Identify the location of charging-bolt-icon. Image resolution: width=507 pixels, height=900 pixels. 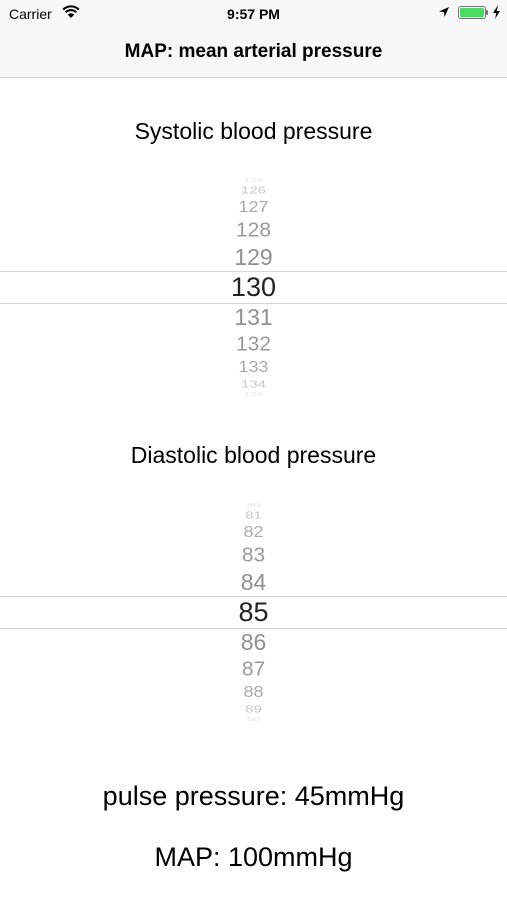
(496, 12).